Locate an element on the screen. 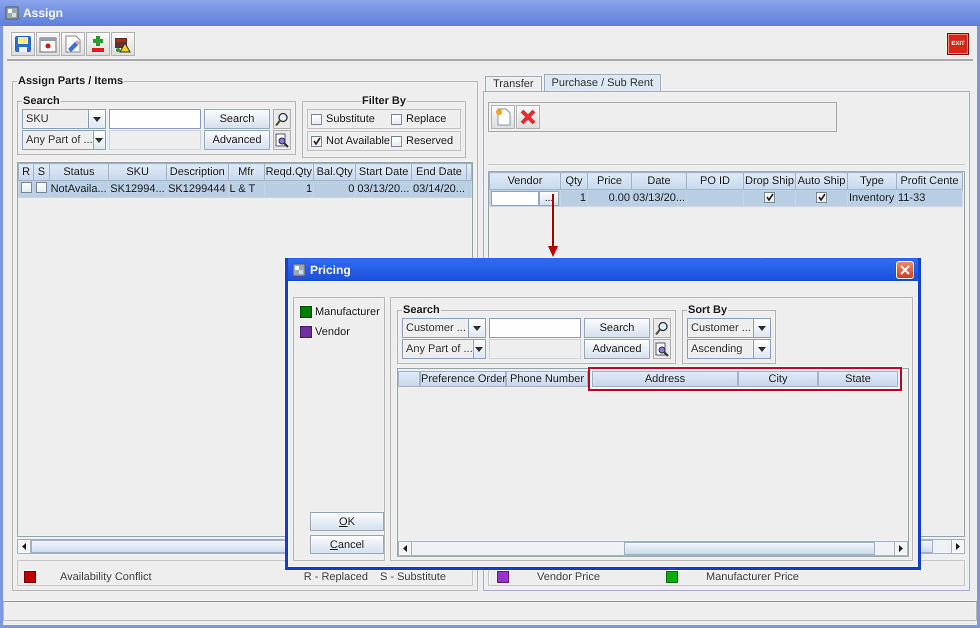 The image size is (980, 628). table-cell: 11-33 is located at coordinates (929, 198).